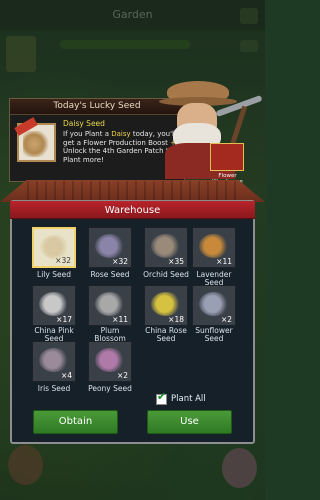  What do you see at coordinates (84, 123) in the screenshot?
I see `lucky-seed-name: Daisy Seed` at bounding box center [84, 123].